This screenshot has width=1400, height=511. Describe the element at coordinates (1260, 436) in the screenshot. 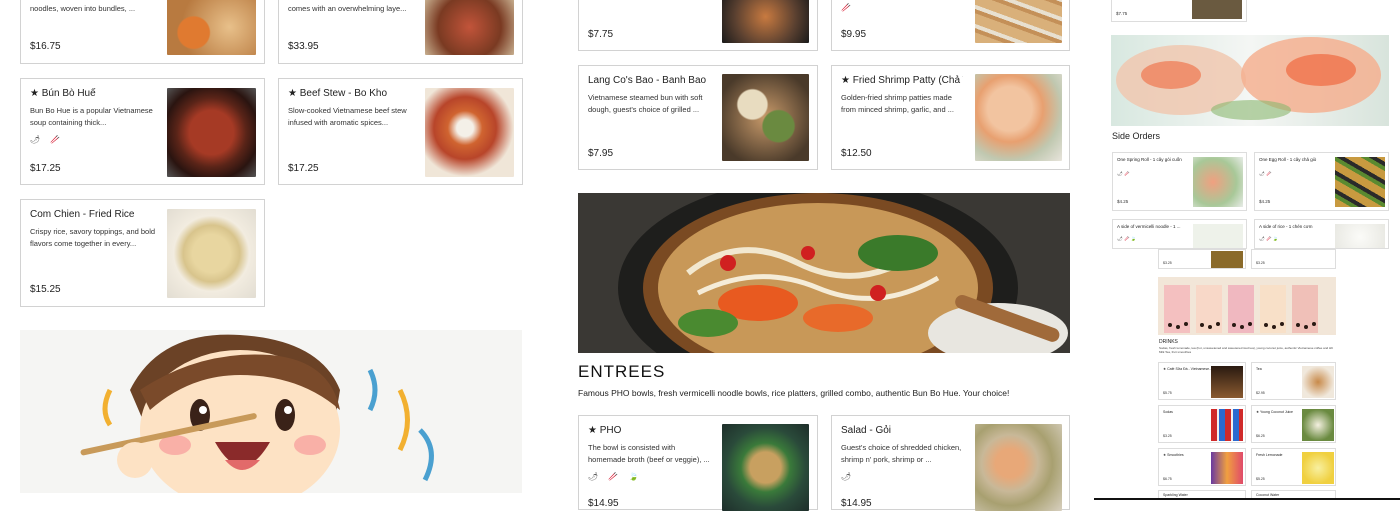

I see `menu-item-price: $6.25` at that location.